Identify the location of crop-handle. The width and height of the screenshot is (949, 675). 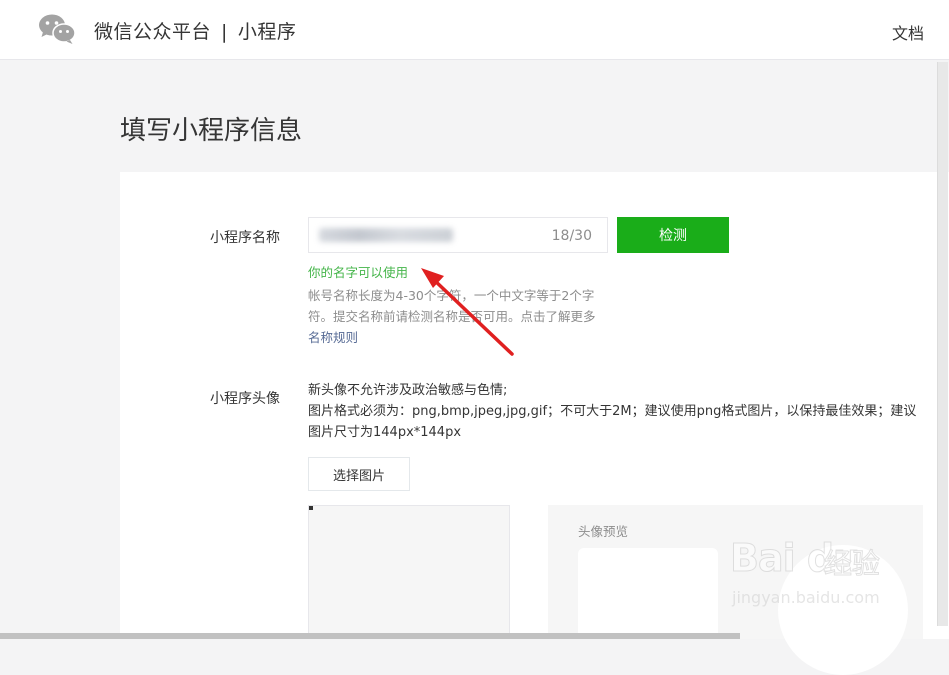
(311, 508).